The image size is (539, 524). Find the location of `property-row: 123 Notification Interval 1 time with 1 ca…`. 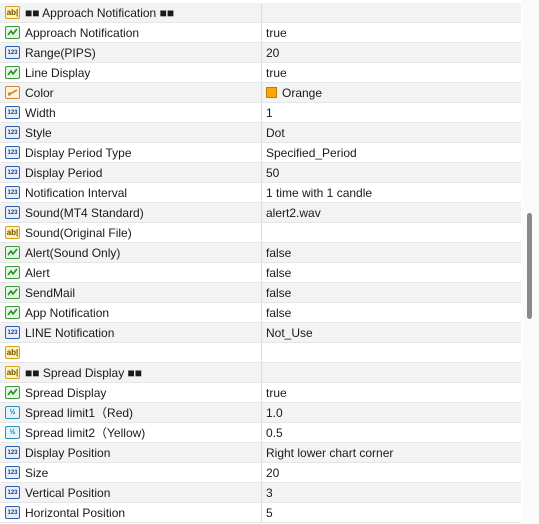

property-row: 123 Notification Interval 1 time with 1 ca… is located at coordinates (260, 193).